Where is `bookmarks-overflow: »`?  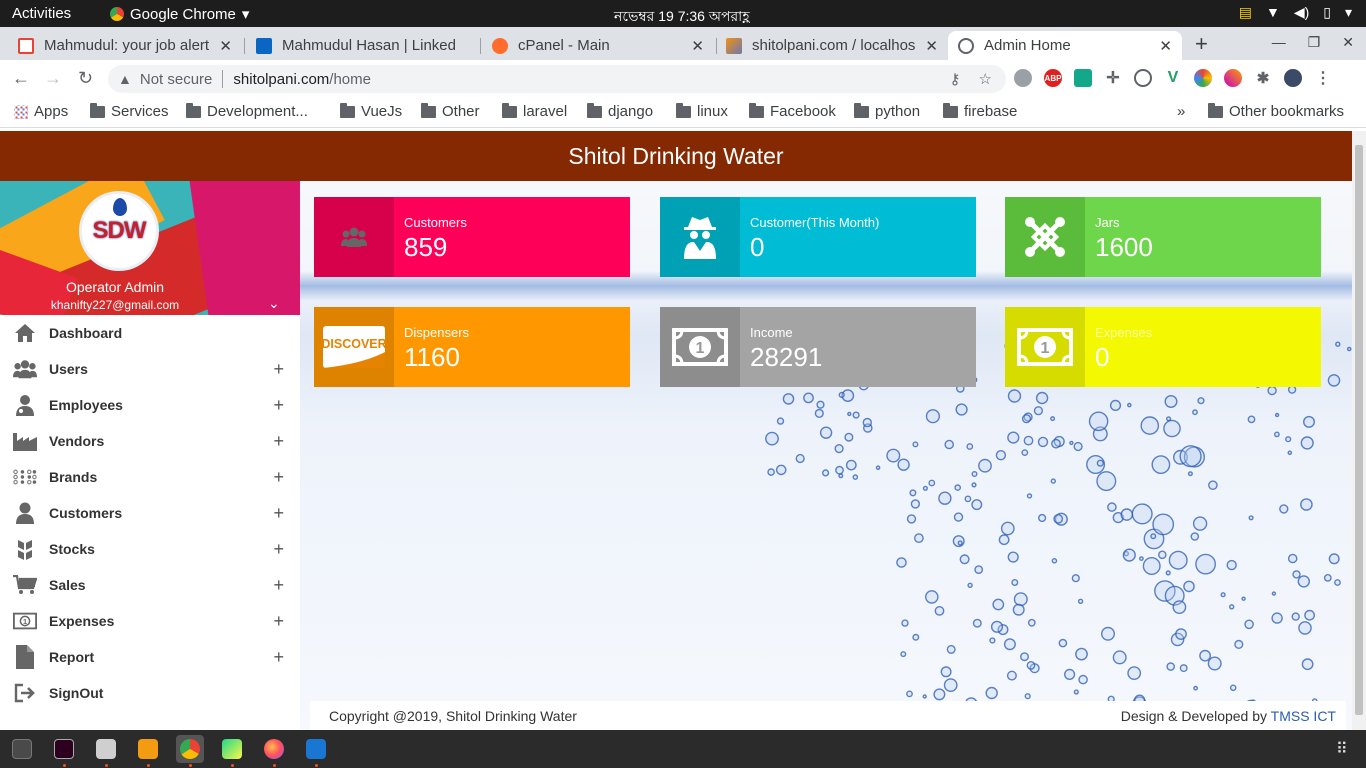 bookmarks-overflow: » is located at coordinates (1181, 111).